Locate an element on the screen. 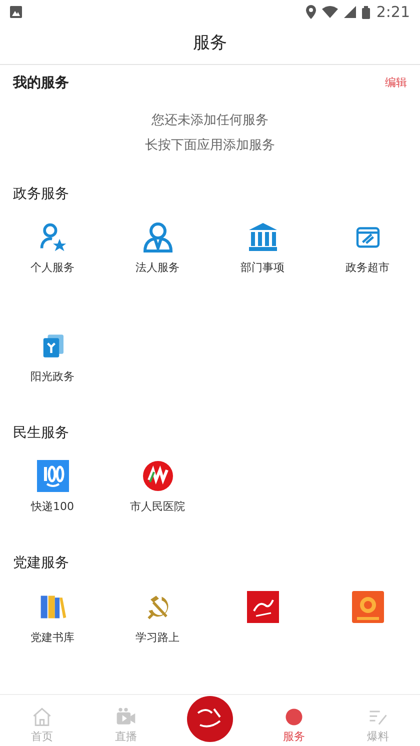 This screenshot has height=746, width=420. service-label: 市人民医院 is located at coordinates (157, 507).